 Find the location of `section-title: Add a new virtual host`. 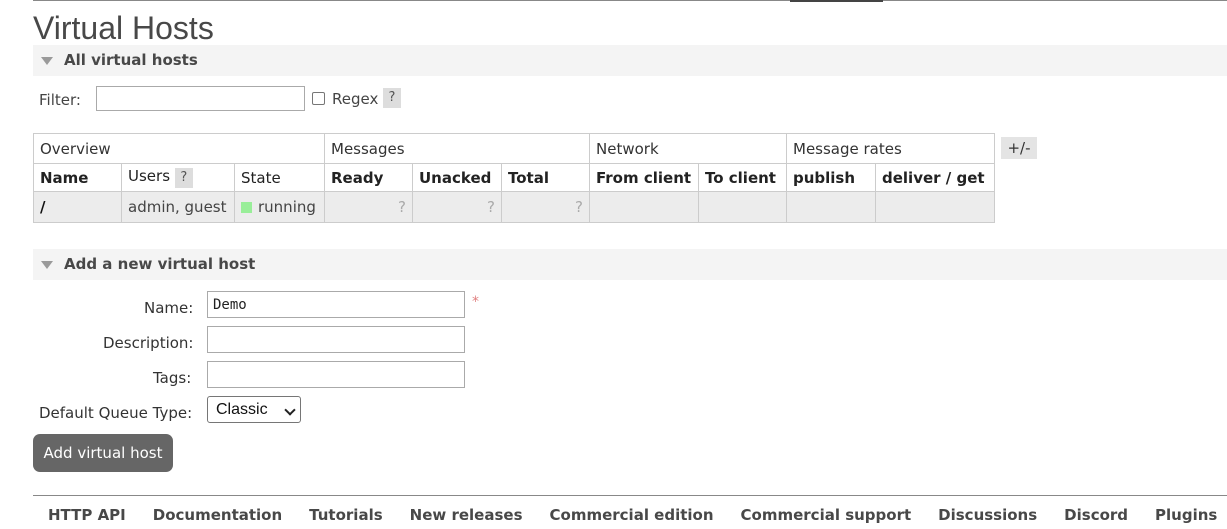

section-title: Add a new virtual host is located at coordinates (160, 264).